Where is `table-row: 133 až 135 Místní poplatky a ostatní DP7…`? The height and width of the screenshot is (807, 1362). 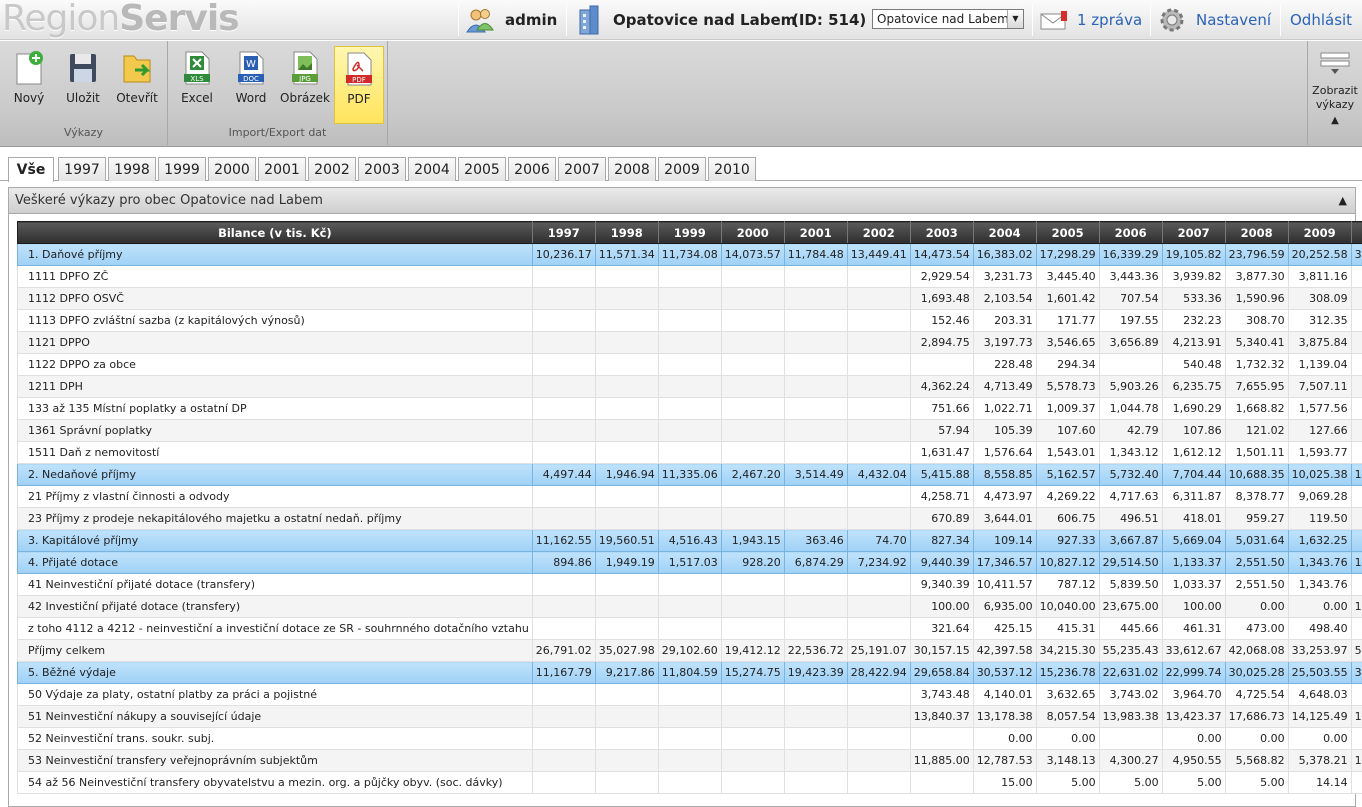
table-row: 133 až 135 Místní poplatky a ostatní DP7… is located at coordinates (690, 409).